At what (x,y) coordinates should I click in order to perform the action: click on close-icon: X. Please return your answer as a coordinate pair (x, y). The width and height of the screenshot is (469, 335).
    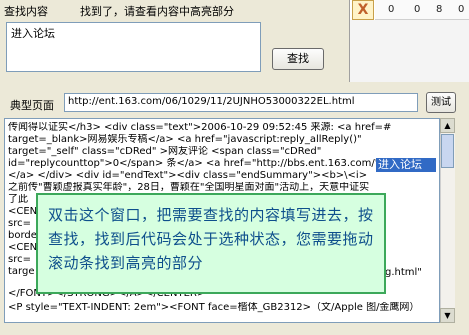
    Looking at the image, I should click on (363, 10).